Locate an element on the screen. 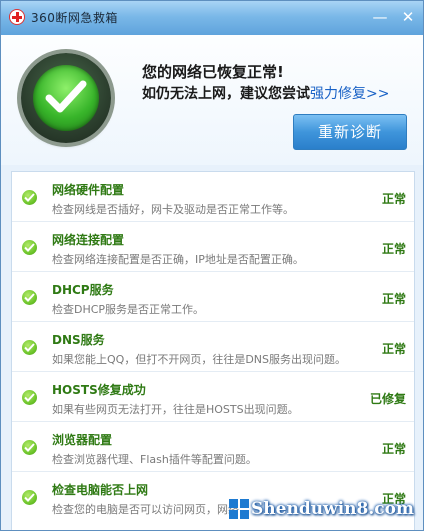  window-title: 360断网急救箱 is located at coordinates (74, 18).